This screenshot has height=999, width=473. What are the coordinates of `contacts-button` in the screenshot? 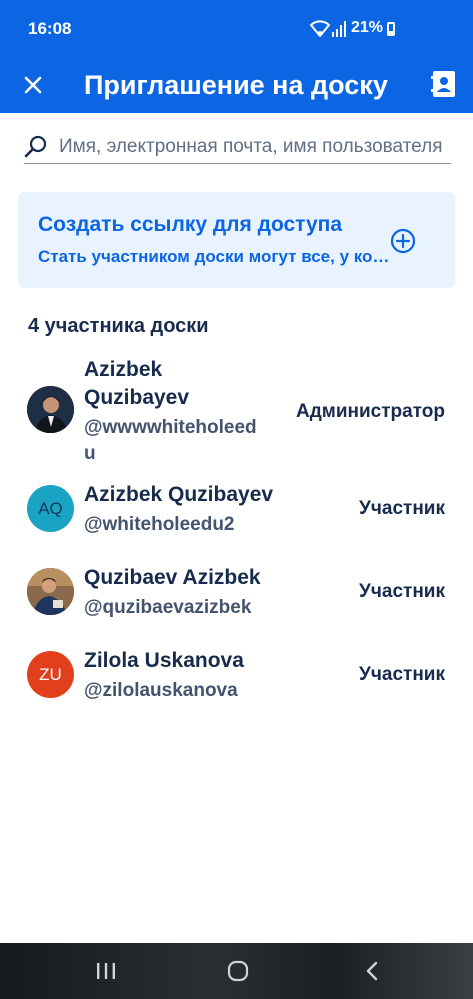 It's located at (444, 84).